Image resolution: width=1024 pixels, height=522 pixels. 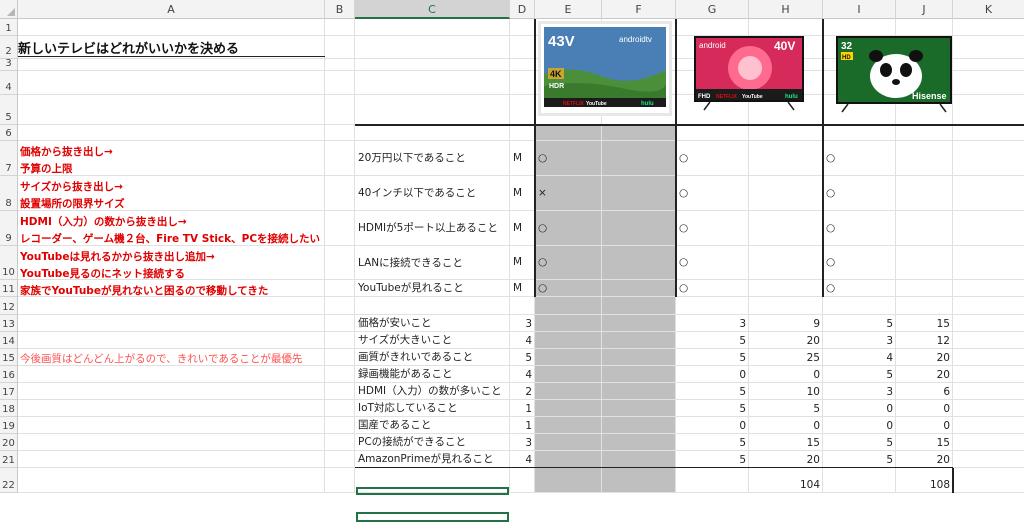 I want to click on active-cell-c23, so click(x=432, y=491).